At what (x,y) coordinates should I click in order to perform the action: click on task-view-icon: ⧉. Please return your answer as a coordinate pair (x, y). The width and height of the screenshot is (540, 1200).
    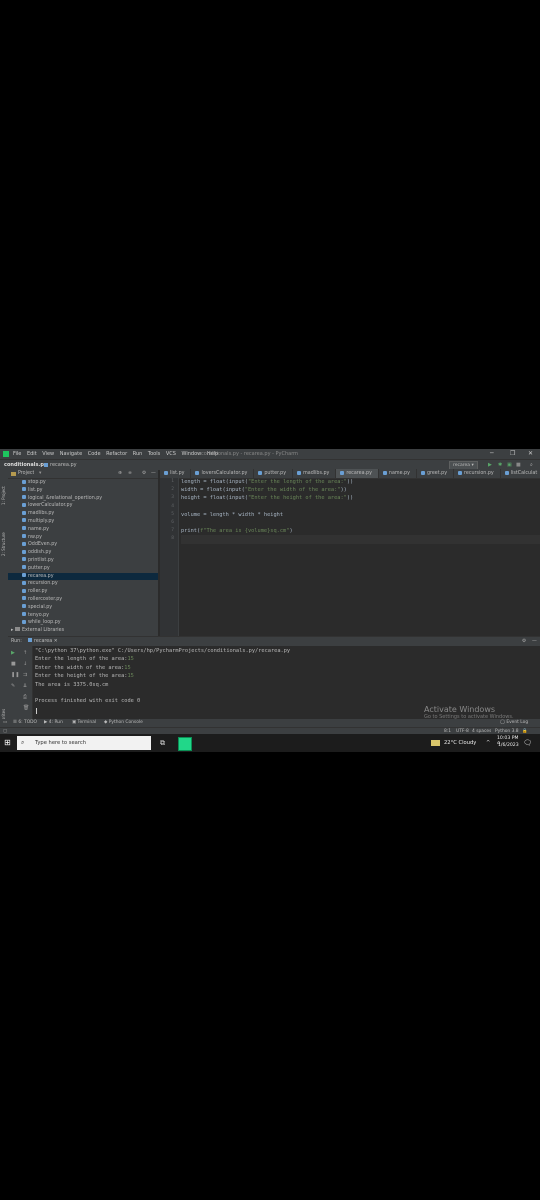
    Looking at the image, I should click on (162, 743).